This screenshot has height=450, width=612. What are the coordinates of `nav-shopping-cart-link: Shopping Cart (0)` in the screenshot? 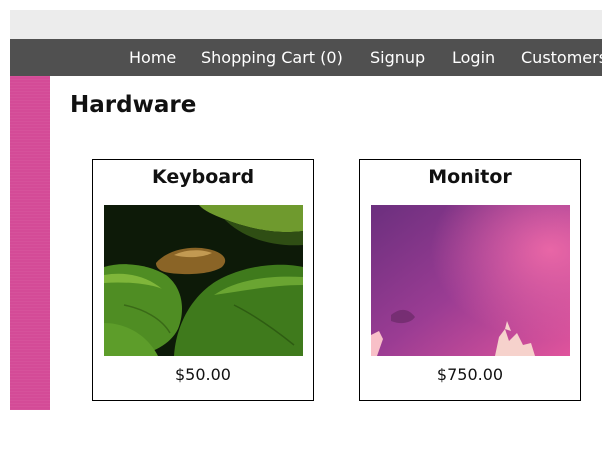 It's located at (272, 57).